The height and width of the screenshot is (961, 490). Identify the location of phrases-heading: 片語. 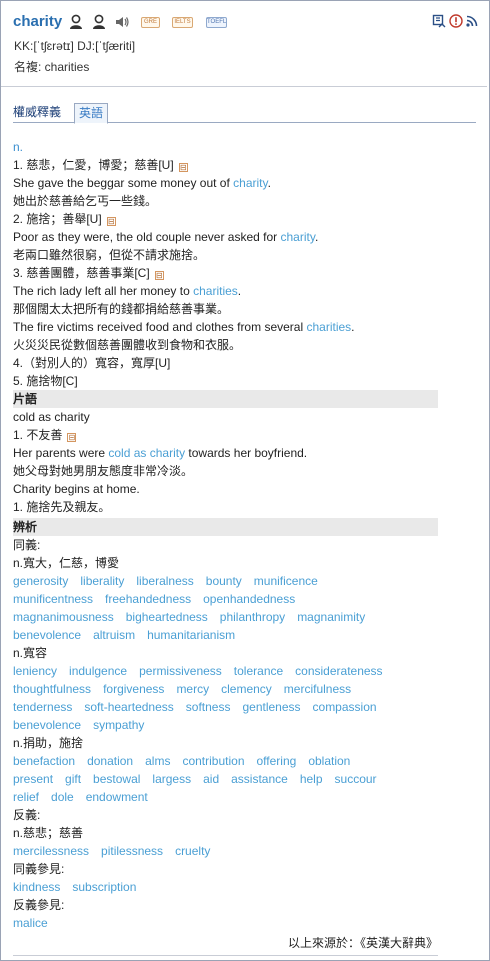
(225, 399).